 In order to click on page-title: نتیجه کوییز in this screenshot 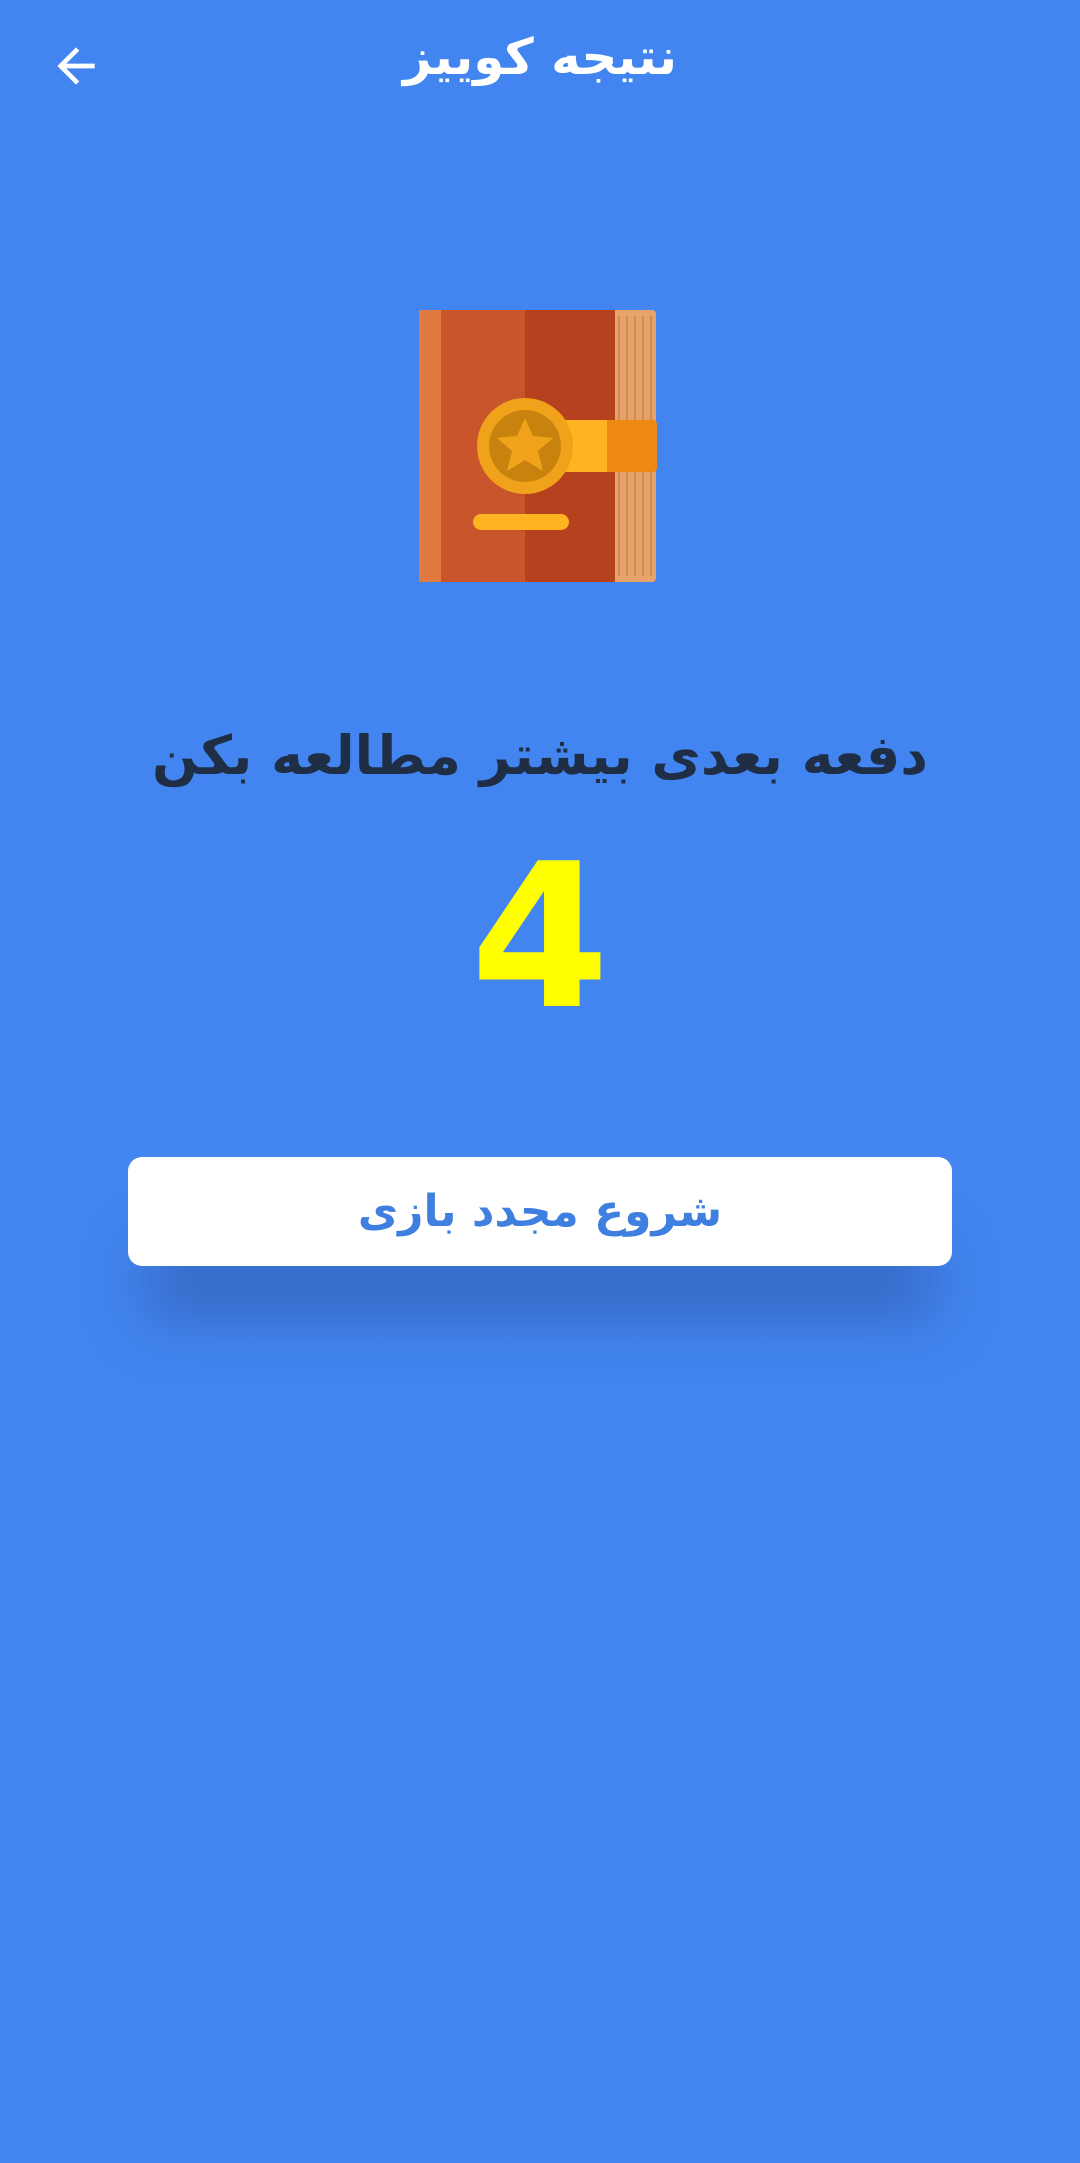, I will do `click(540, 57)`.